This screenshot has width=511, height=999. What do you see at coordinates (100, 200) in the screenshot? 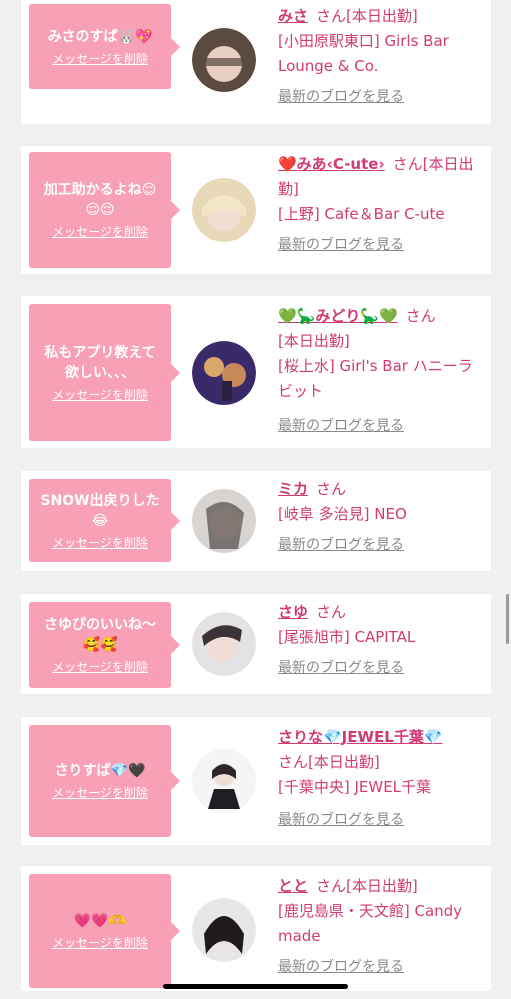
I see `message-text: 加工助かるよね😌 😌😌` at bounding box center [100, 200].